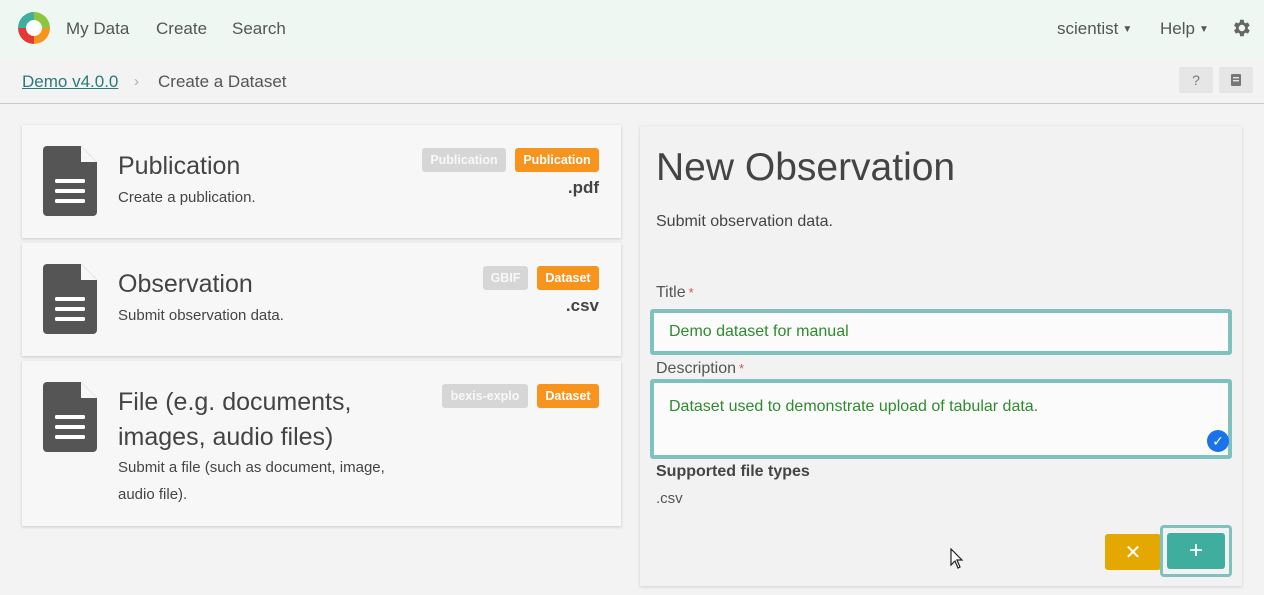  I want to click on type-badge: Publication, so click(557, 160).